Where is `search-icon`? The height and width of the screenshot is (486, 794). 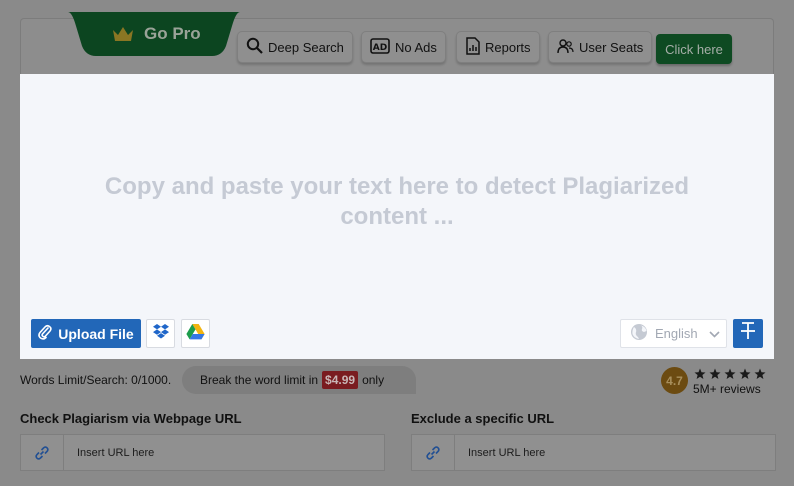
search-icon is located at coordinates (254, 47).